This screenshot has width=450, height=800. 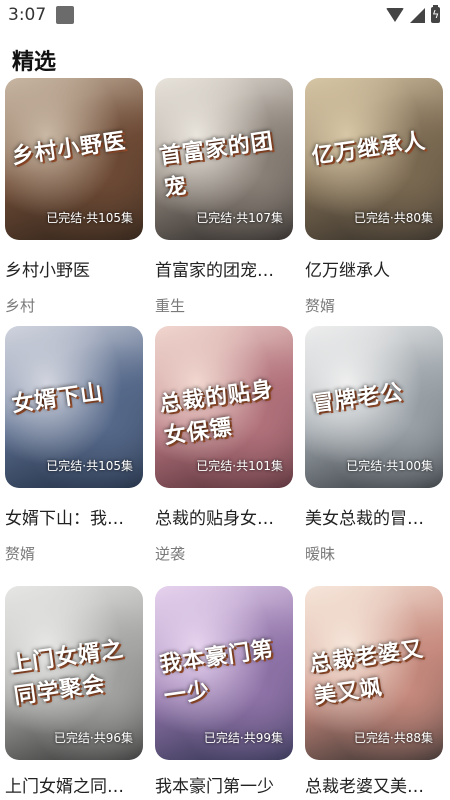 I want to click on drama-cover: 首富家的团宠 已完结·共107集, so click(x=224, y=159).